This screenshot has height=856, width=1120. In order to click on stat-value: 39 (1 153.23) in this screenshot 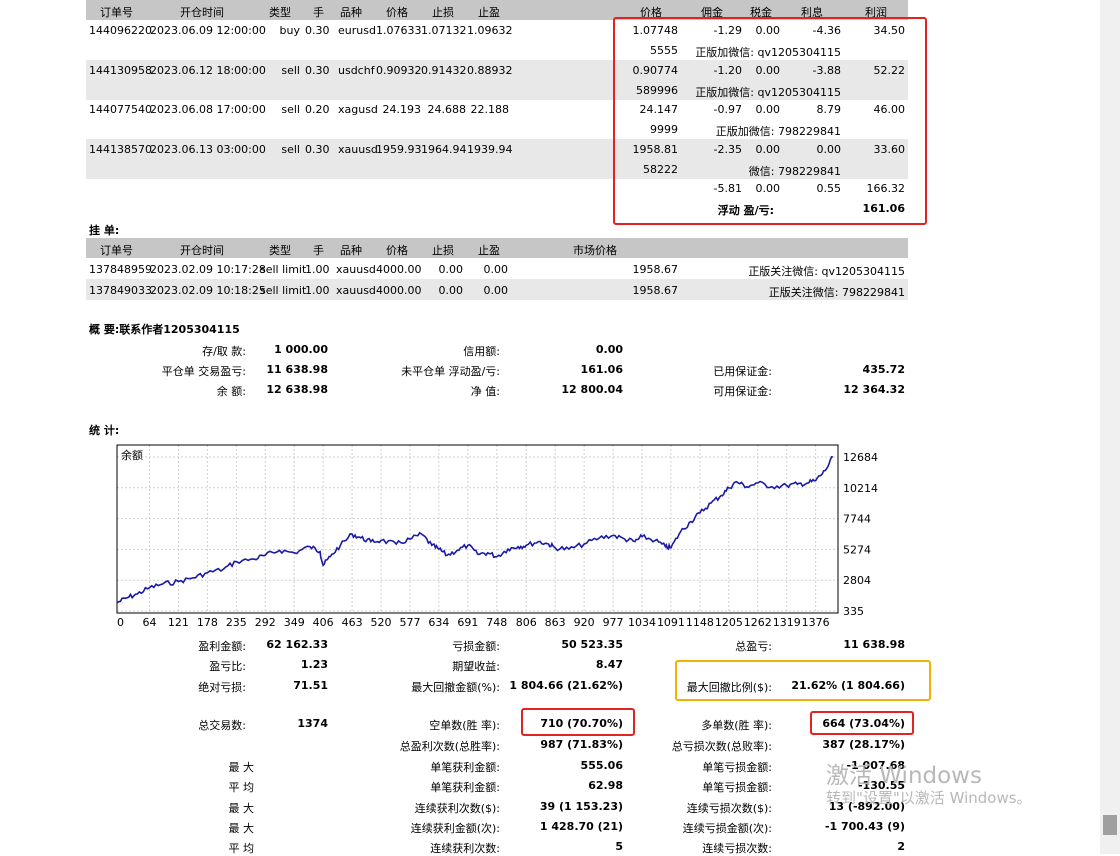, I will do `click(581, 806)`.